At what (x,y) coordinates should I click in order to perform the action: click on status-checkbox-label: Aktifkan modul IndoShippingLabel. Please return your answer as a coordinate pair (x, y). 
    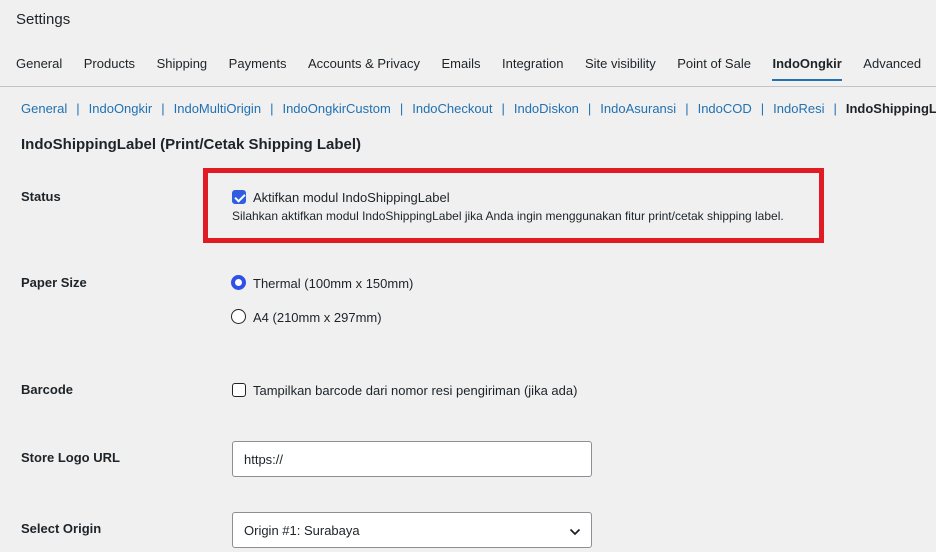
    Looking at the image, I should click on (351, 197).